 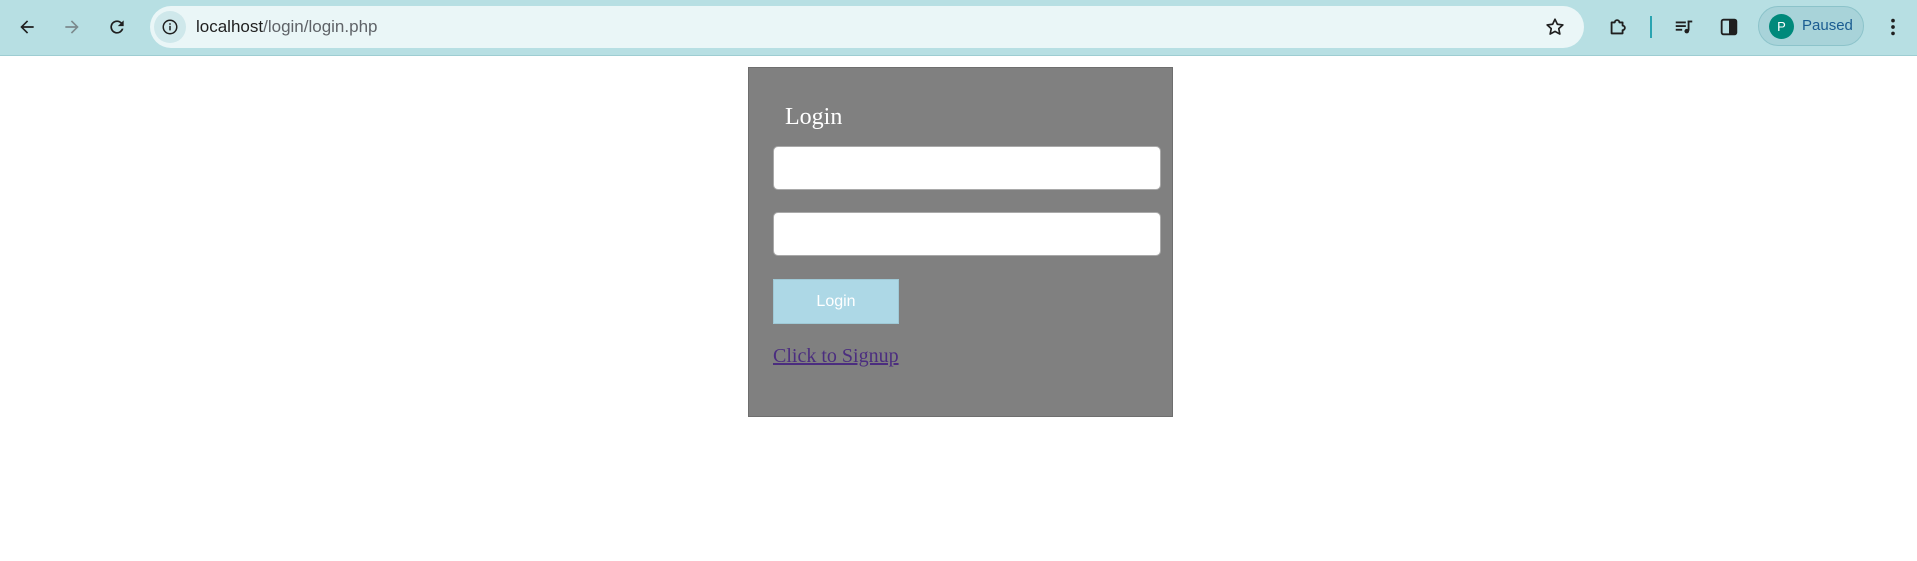 I want to click on avatar: P, so click(x=1781, y=26).